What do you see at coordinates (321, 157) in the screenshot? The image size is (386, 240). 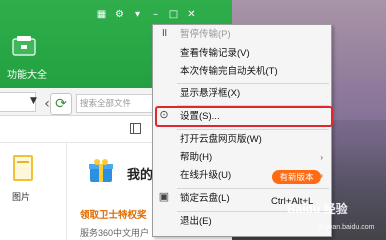 I see `chevron-right-icon: ›` at bounding box center [321, 157].